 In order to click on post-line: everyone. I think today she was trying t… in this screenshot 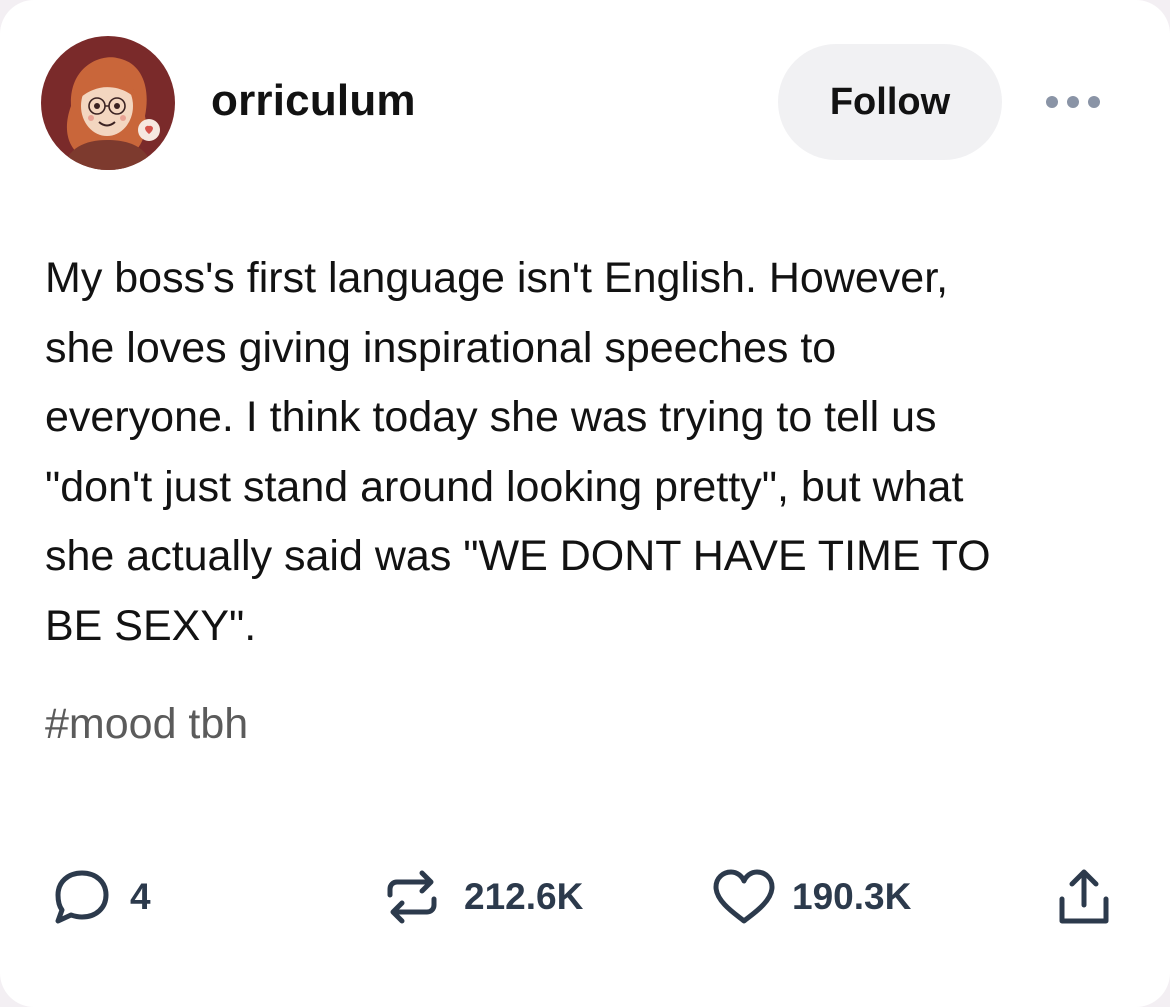, I will do `click(491, 417)`.